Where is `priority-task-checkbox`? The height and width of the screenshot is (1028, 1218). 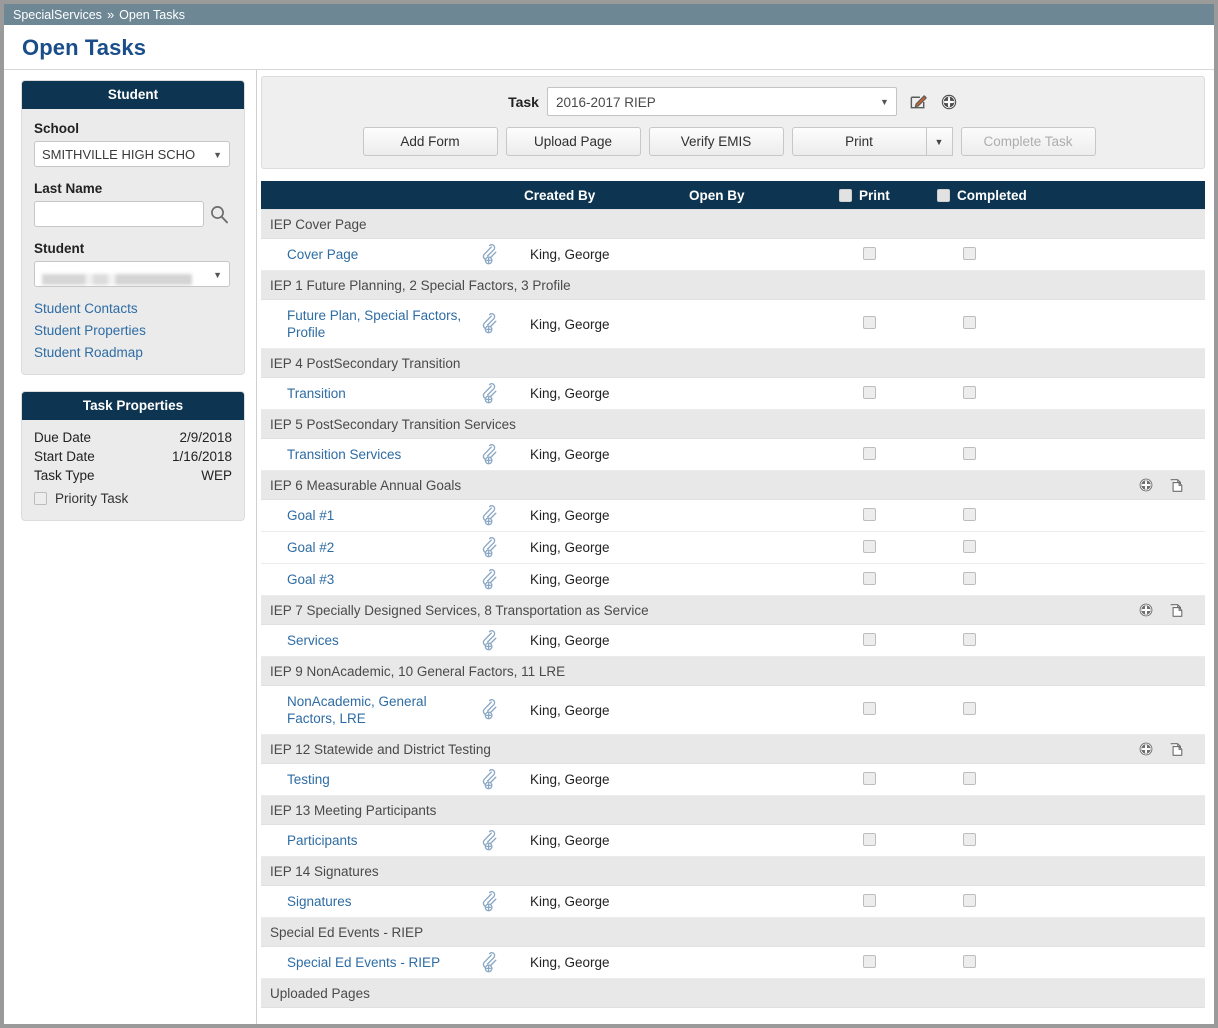 priority-task-checkbox is located at coordinates (40, 498).